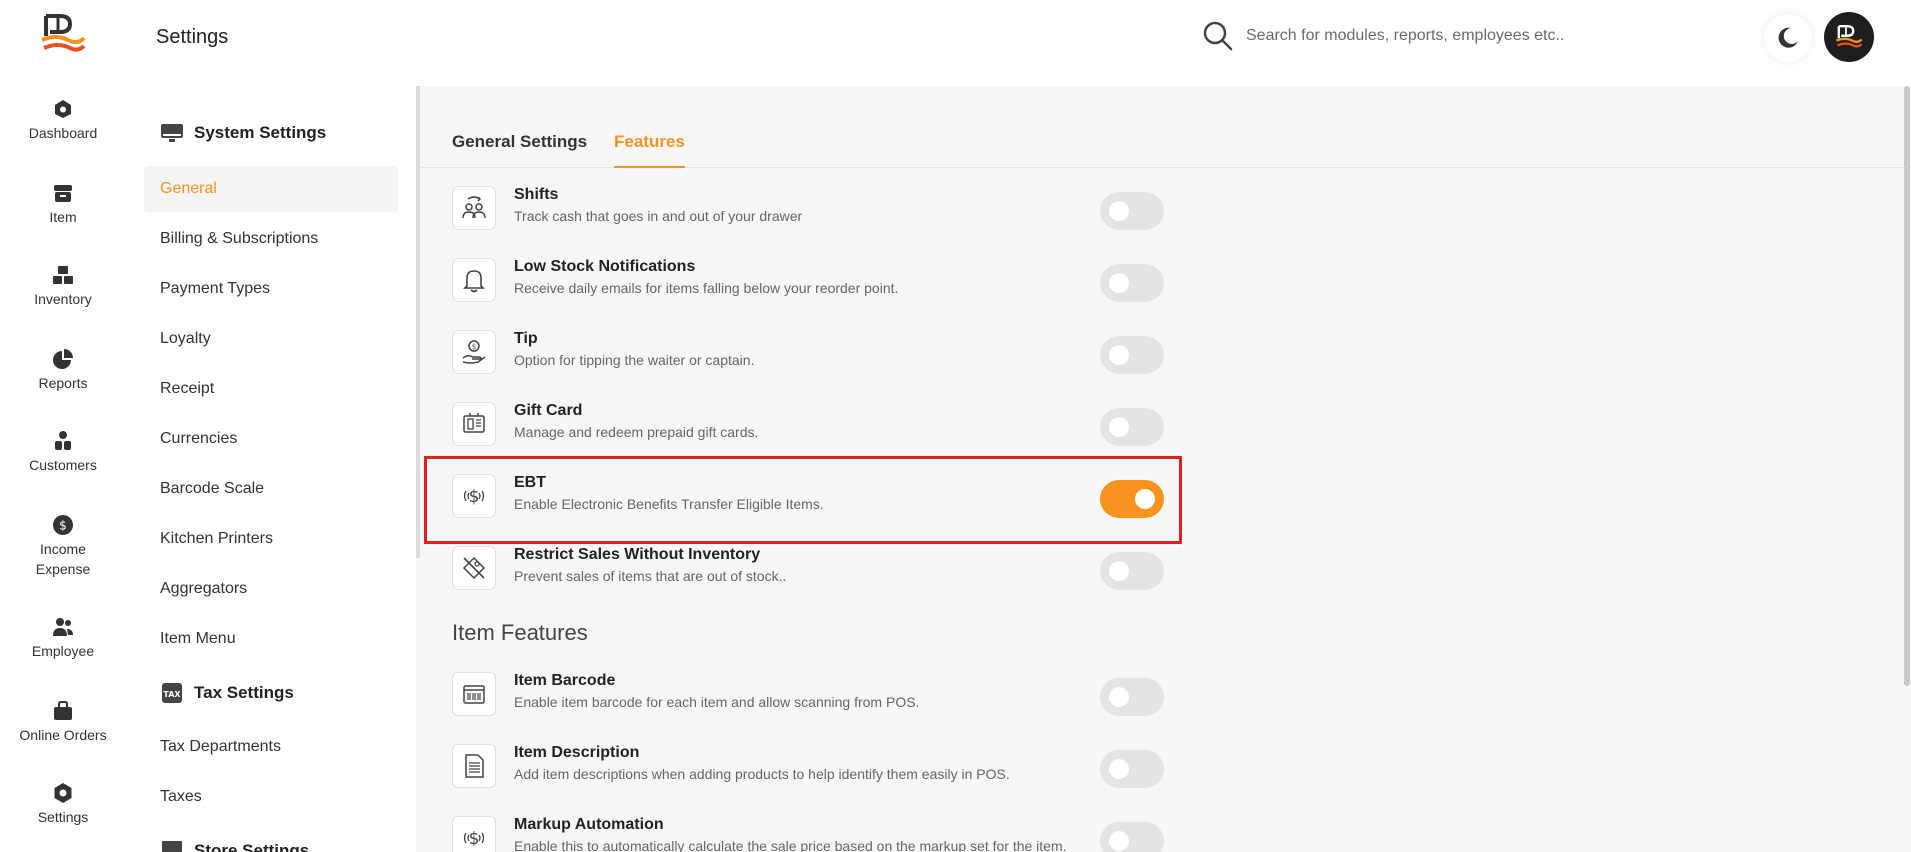 This screenshot has height=852, width=1911. Describe the element at coordinates (636, 432) in the screenshot. I see `feature-description: Manage and redeem prepaid gift cards.` at that location.